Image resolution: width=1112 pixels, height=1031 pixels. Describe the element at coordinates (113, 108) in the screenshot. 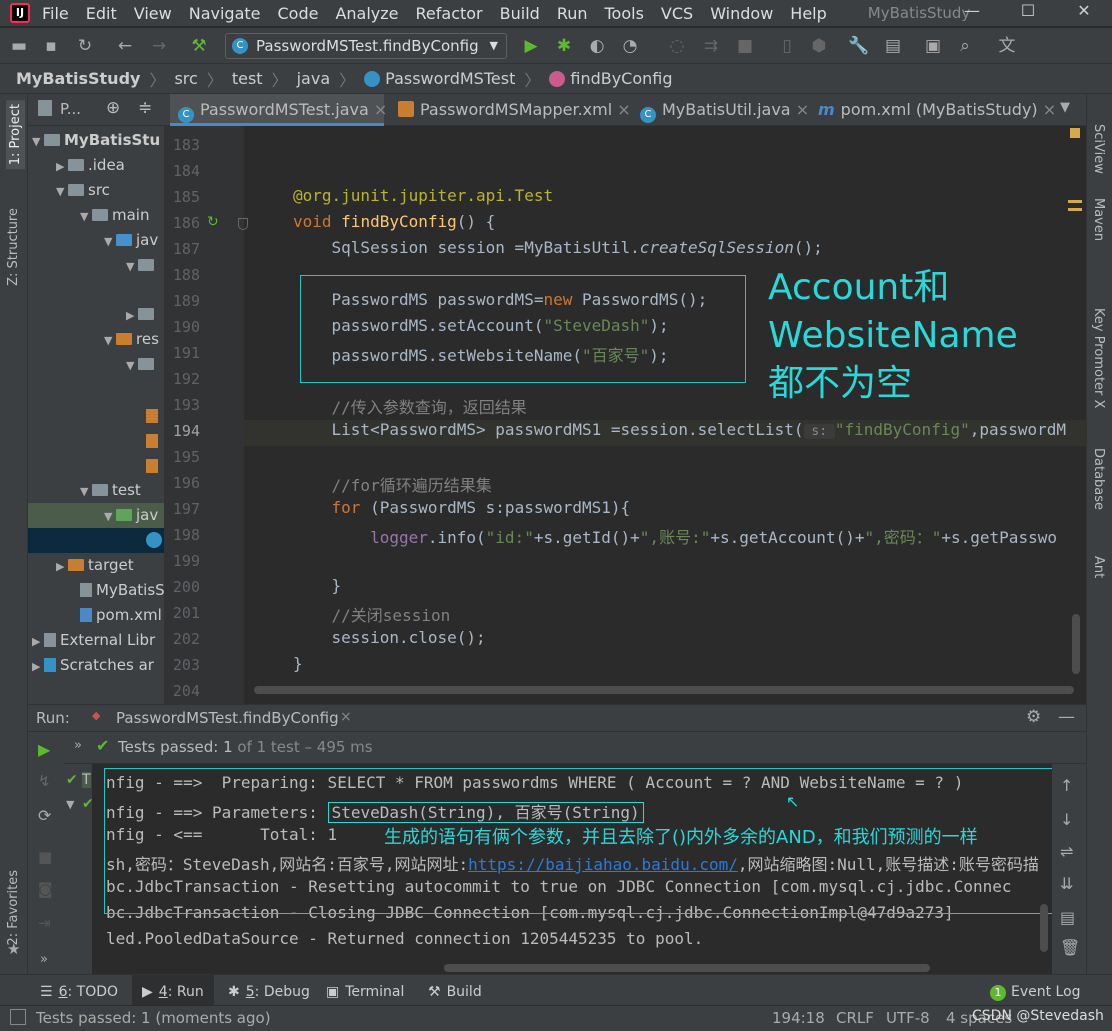

I see `locate-icon: ⊕` at that location.